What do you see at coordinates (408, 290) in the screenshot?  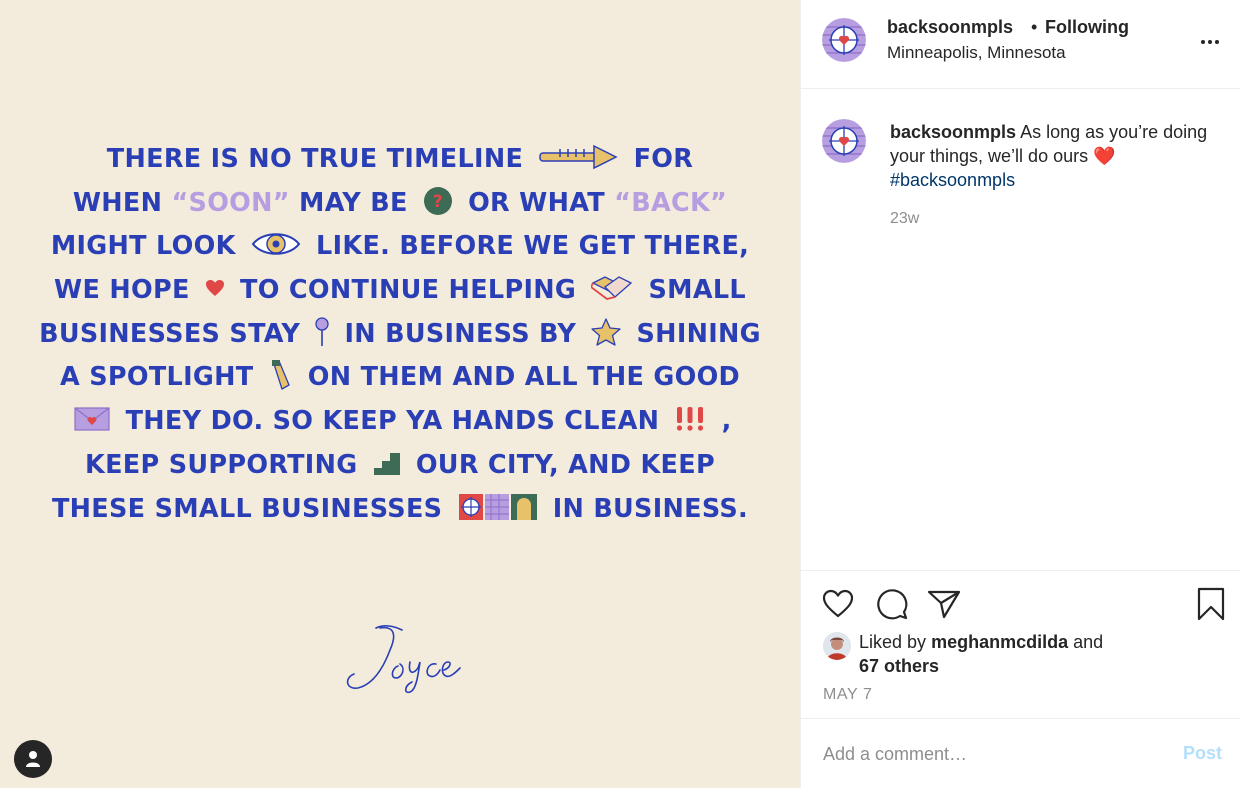 I see `poem-text-segment: TO CONTINUE HELPING` at bounding box center [408, 290].